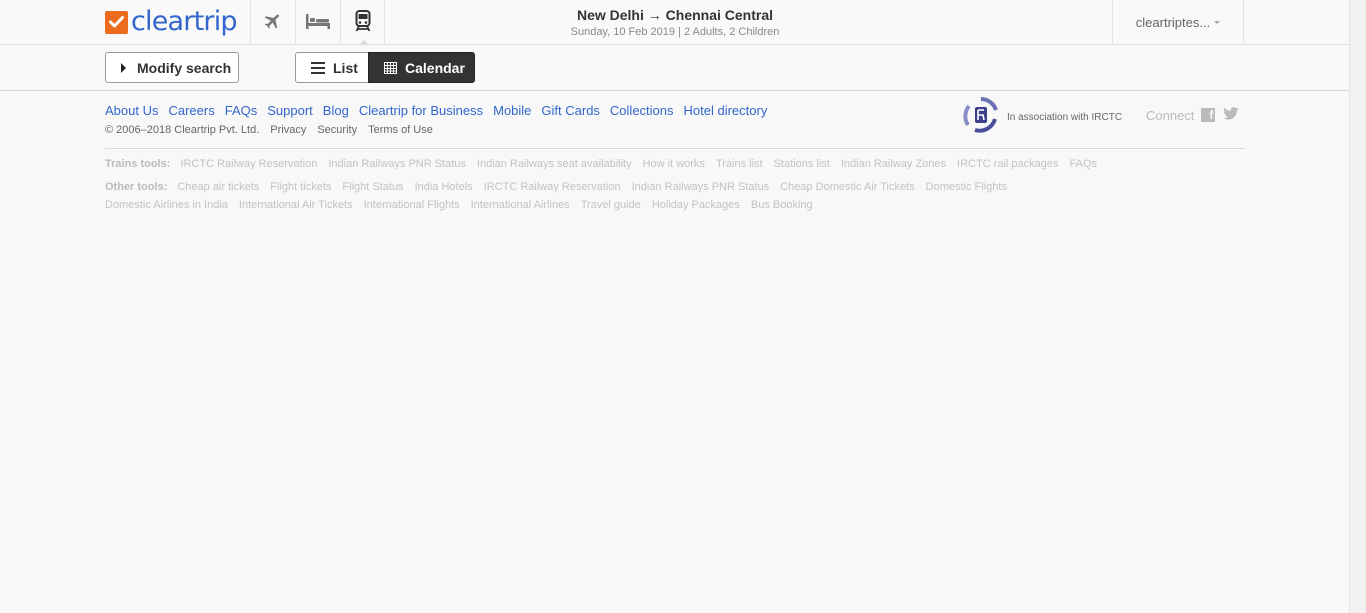 This screenshot has width=1366, height=613. What do you see at coordinates (802, 164) in the screenshot?
I see `trains-tool-link: Stations list` at bounding box center [802, 164].